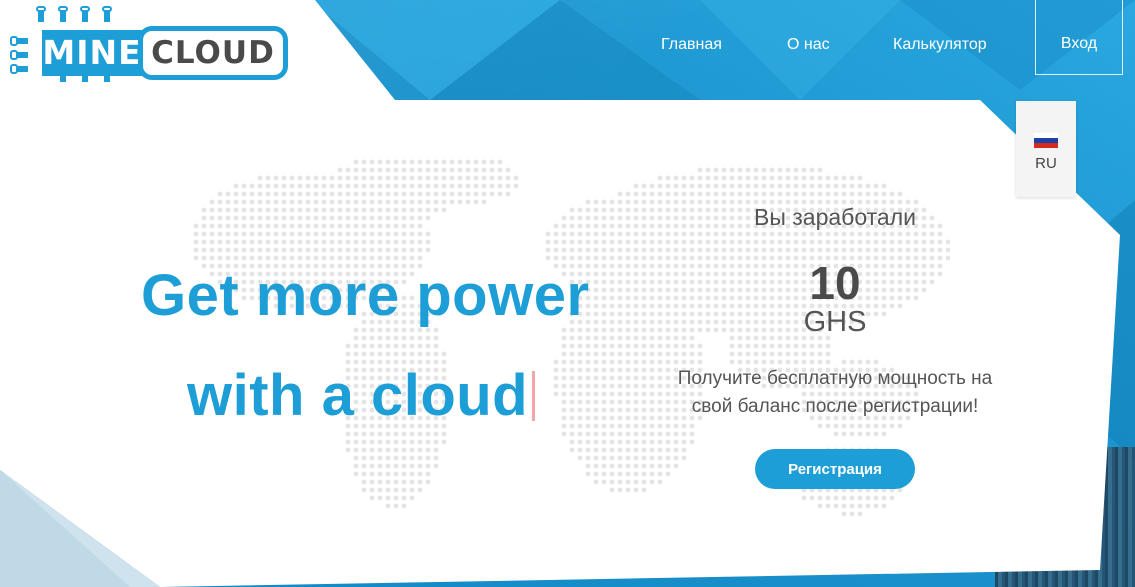  I want to click on minecloud-logo: MINE CLOUD, so click(149, 45).